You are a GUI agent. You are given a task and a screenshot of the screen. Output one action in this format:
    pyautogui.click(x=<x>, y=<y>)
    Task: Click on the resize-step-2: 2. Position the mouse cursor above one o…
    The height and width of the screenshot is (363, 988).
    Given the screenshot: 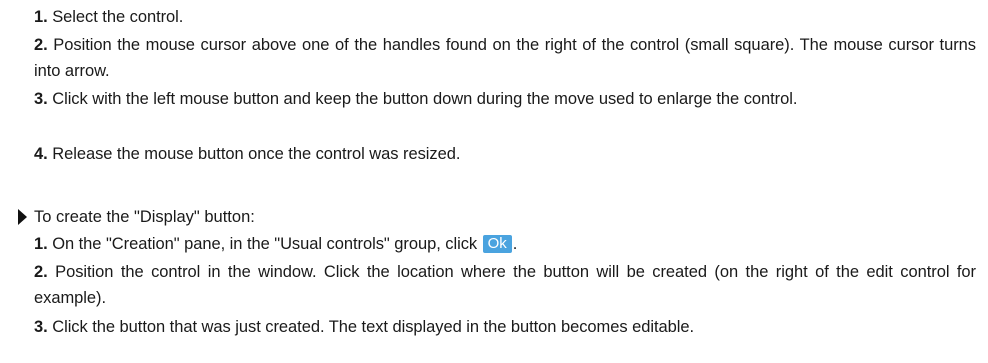 What is the action you would take?
    pyautogui.click(x=505, y=58)
    